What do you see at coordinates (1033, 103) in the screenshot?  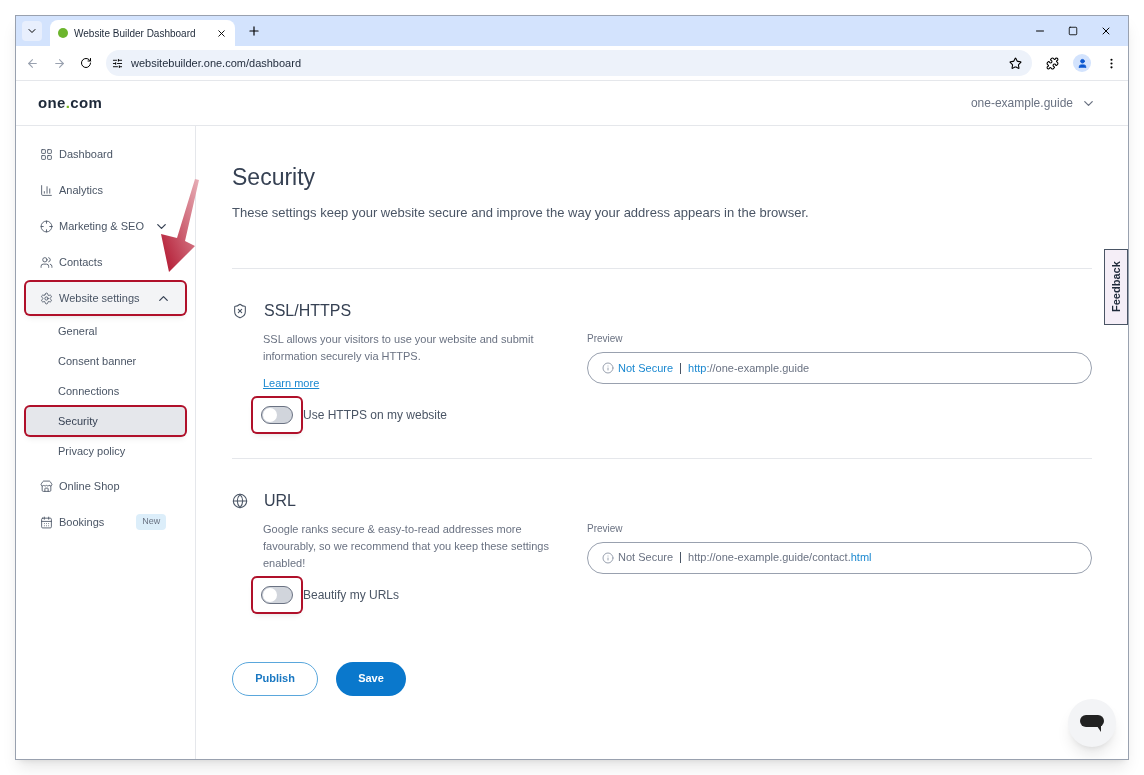 I see `site-selector: one-example.guide` at bounding box center [1033, 103].